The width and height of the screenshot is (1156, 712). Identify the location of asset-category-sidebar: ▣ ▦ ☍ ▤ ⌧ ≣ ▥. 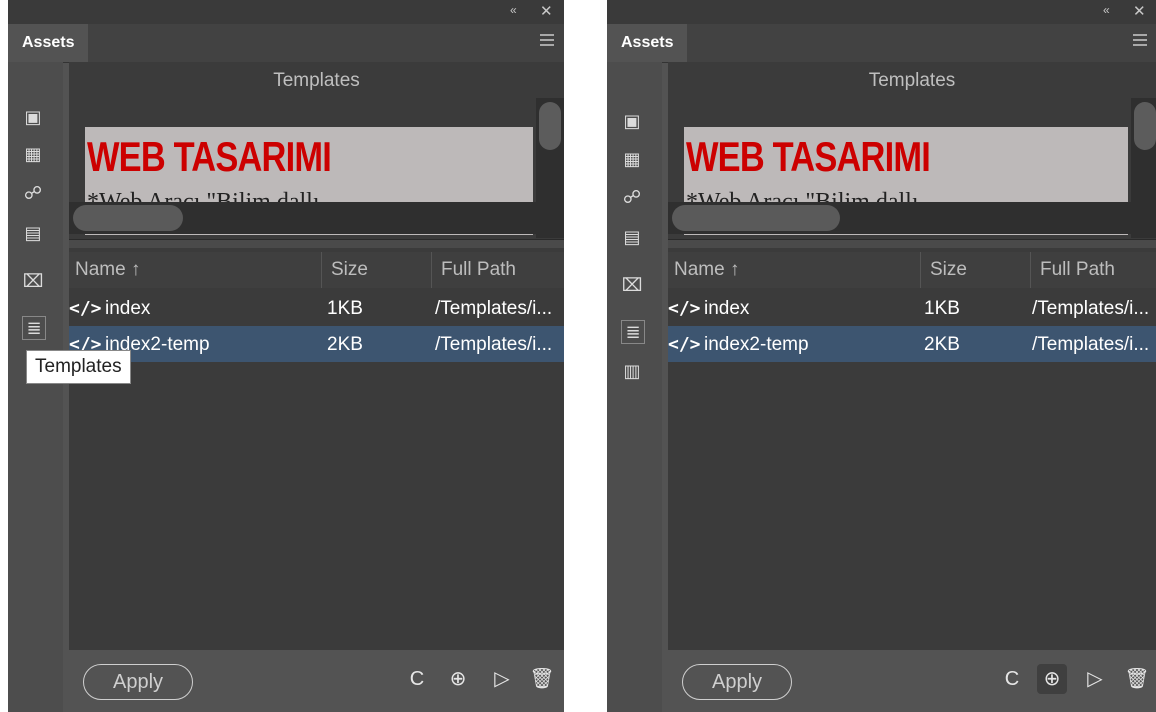
(634, 387).